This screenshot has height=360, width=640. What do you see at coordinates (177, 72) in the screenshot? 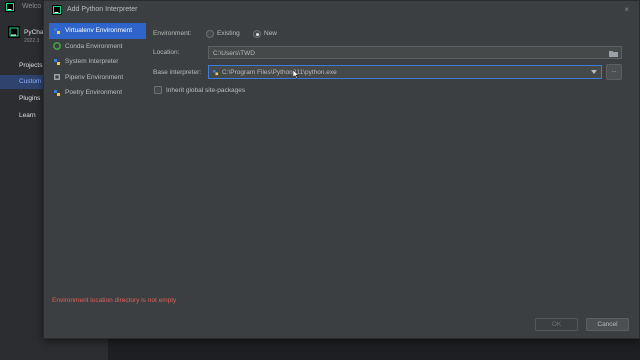
I see `base-interpreter-label: Base interpreter:` at bounding box center [177, 72].